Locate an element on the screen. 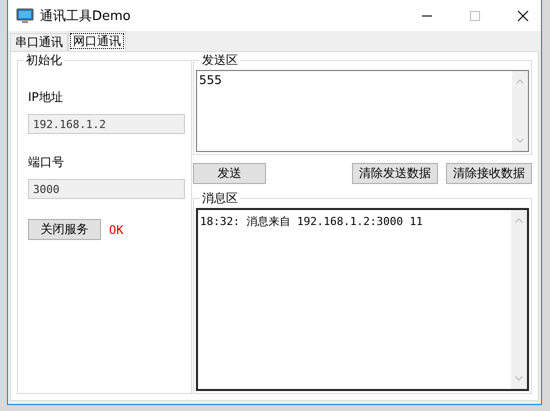 Image resolution: width=550 pixels, height=411 pixels. field-label: IP地址 is located at coordinates (46, 97).